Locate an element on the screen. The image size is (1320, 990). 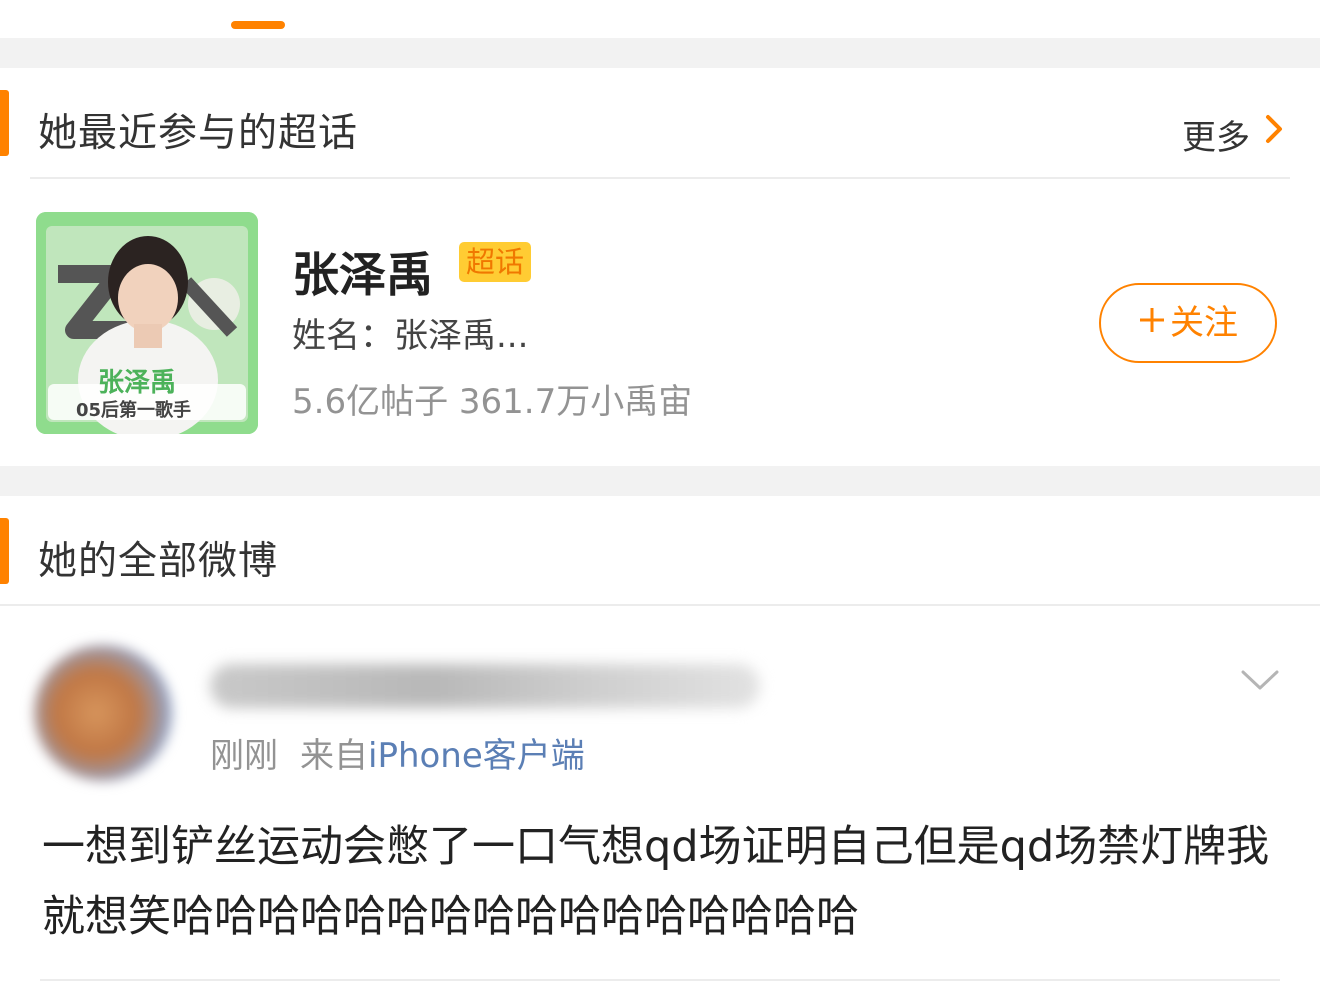
follow-label: 关注 is located at coordinates (1204, 323).